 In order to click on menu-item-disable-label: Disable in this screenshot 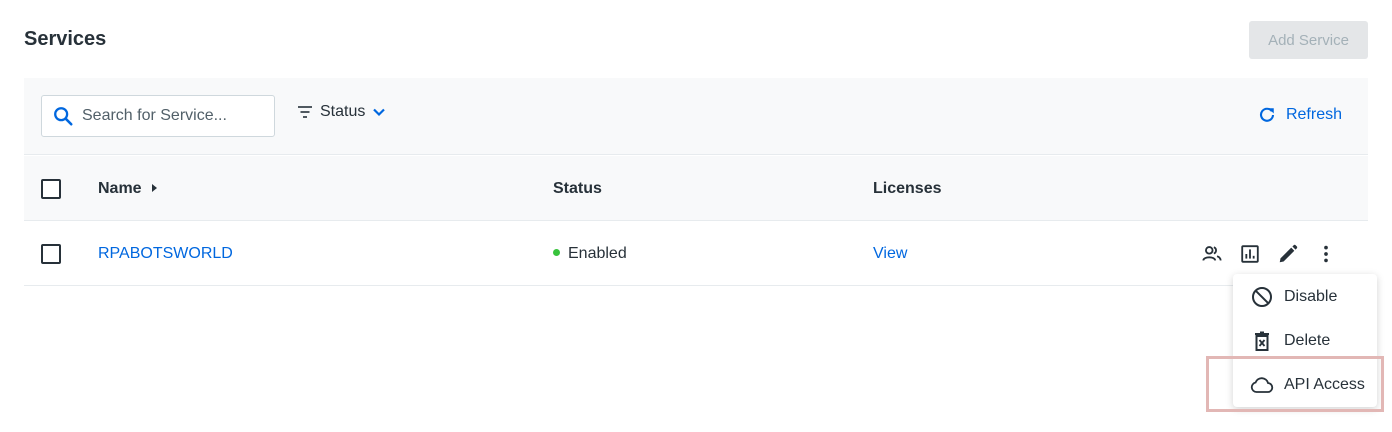, I will do `click(1311, 296)`.